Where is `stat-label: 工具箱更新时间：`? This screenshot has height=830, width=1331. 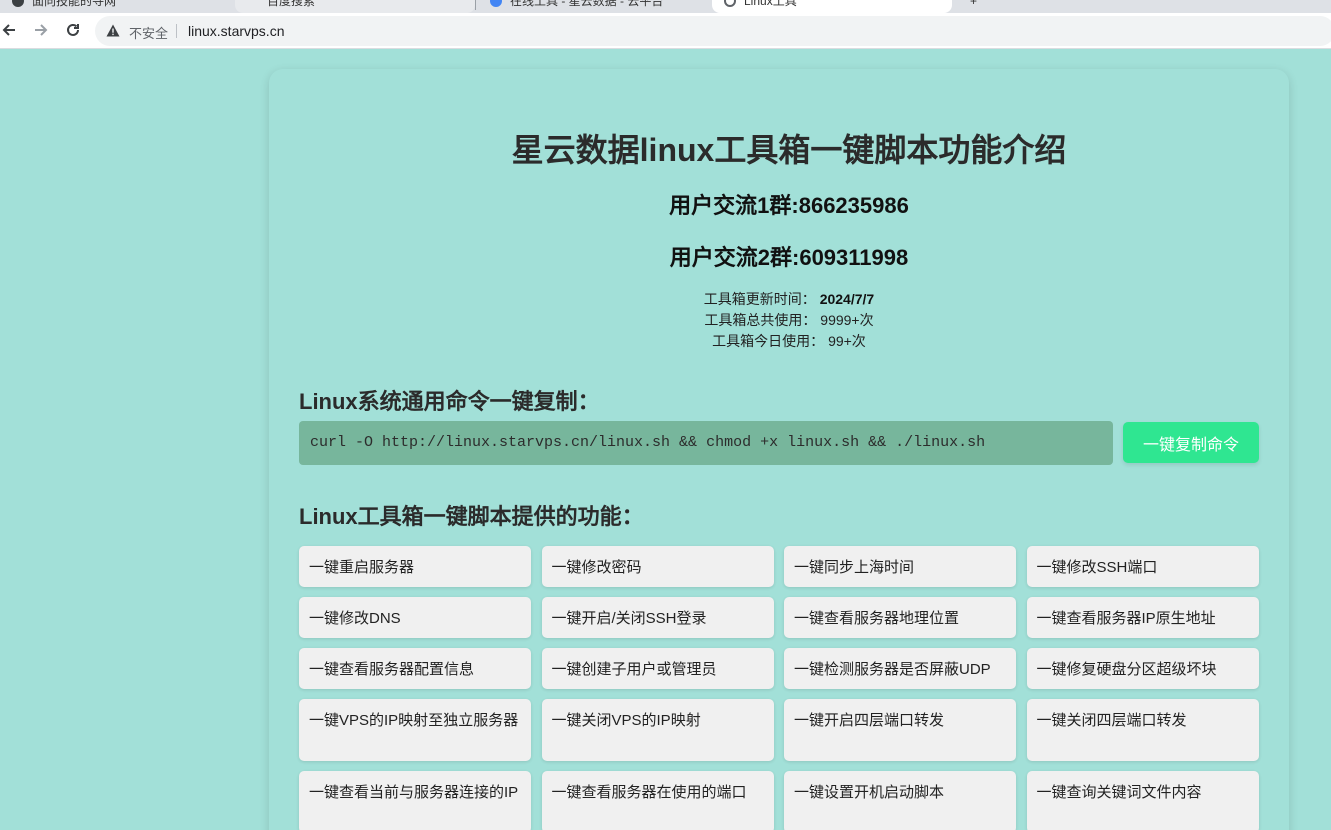 stat-label: 工具箱更新时间： is located at coordinates (759, 299).